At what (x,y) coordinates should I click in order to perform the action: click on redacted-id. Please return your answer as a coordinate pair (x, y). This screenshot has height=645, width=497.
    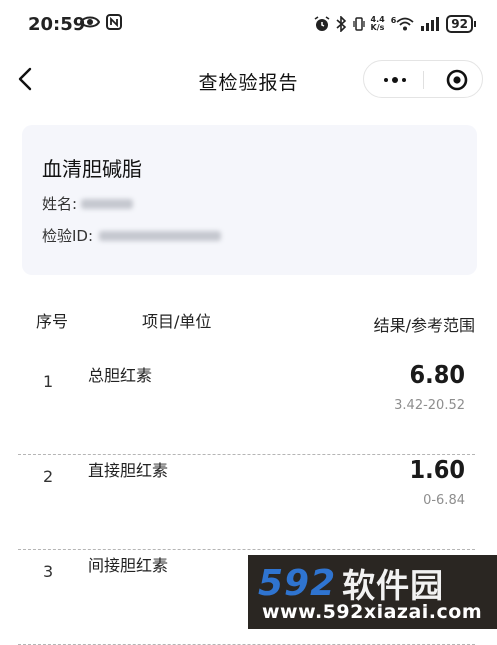
    Looking at the image, I should click on (160, 235).